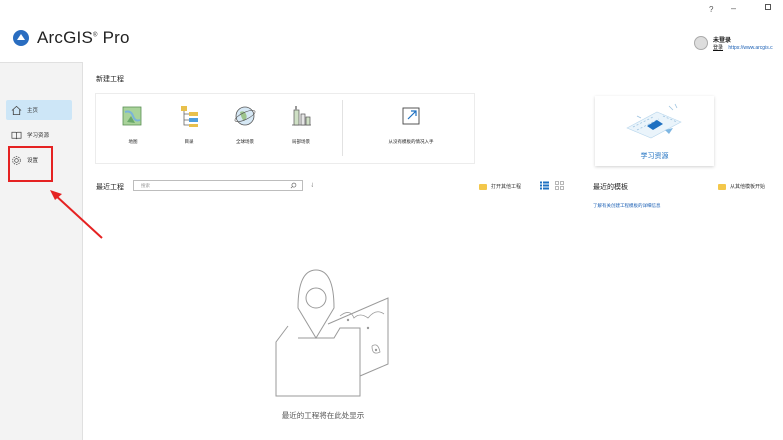 The height and width of the screenshot is (440, 783). I want to click on annotation-highlight-box, so click(30, 164).